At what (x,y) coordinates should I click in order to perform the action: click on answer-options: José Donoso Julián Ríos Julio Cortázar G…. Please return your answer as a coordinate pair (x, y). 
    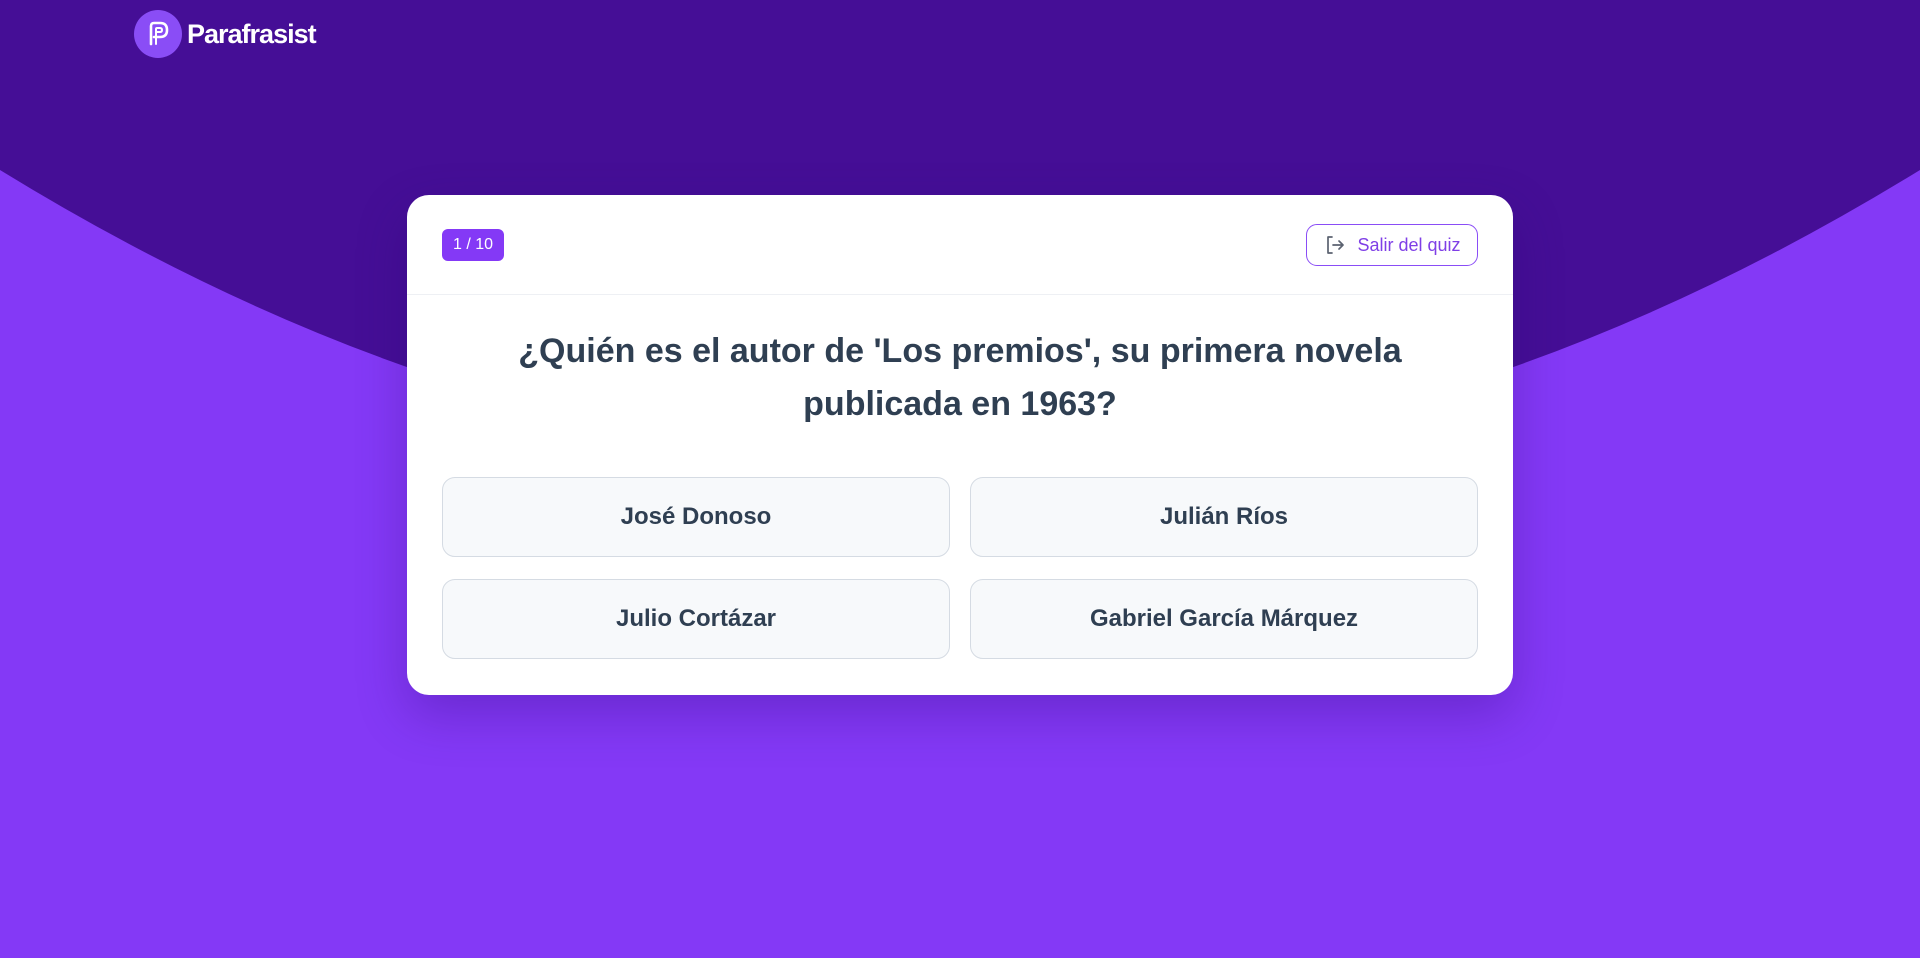
    Looking at the image, I should click on (960, 568).